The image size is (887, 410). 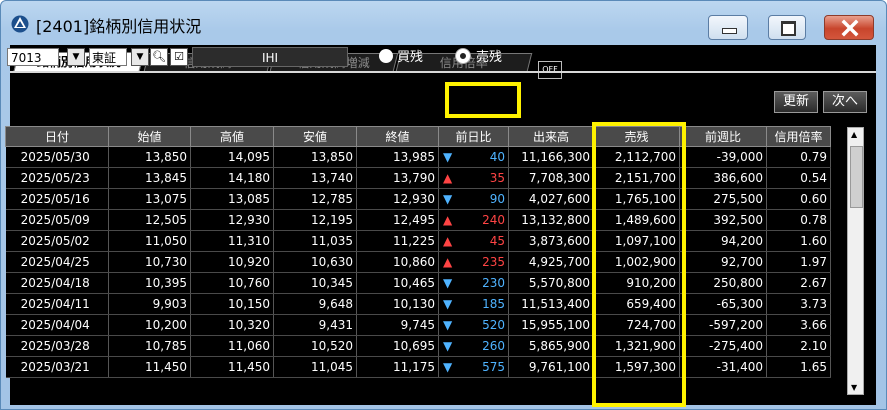 I want to click on title-bar: [2401]銘柄別信用状況, so click(x=443, y=23).